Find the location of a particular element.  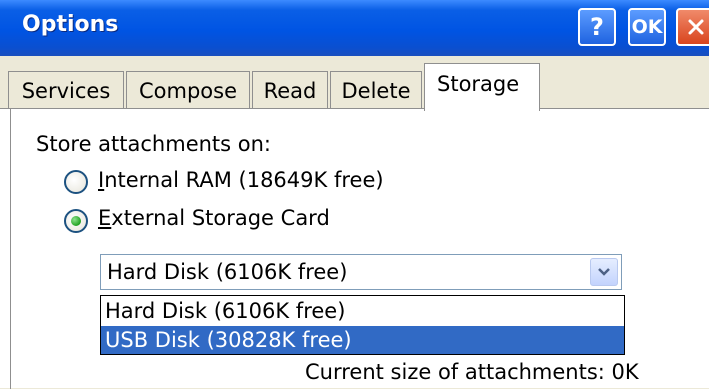

radio-button-external-storage is located at coordinates (76, 221).